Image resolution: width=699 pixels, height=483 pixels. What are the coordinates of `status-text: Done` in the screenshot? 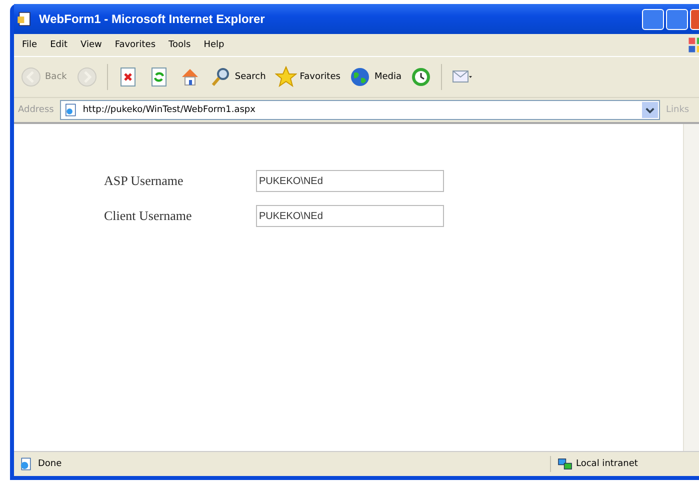 It's located at (50, 464).